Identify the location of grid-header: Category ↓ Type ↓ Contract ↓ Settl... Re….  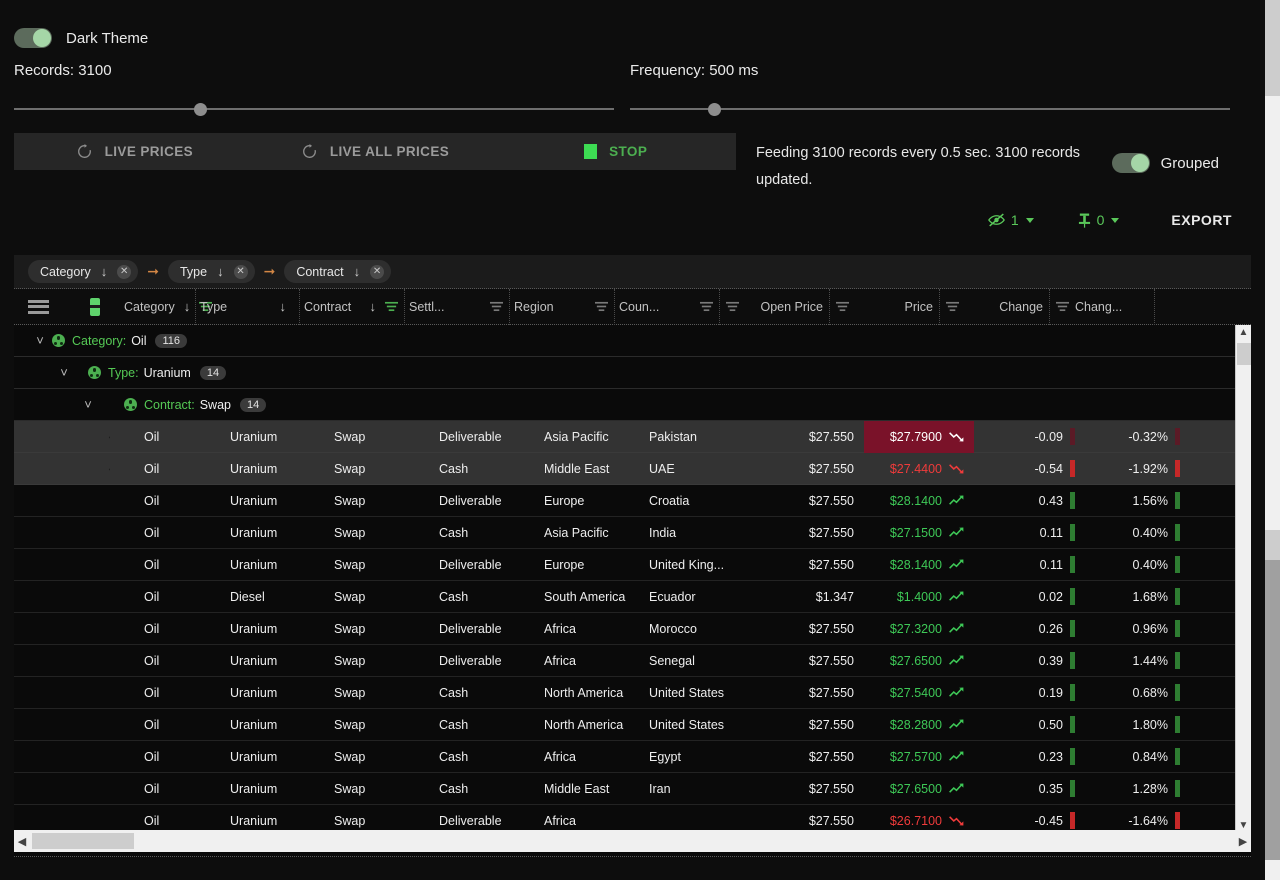
(632, 306).